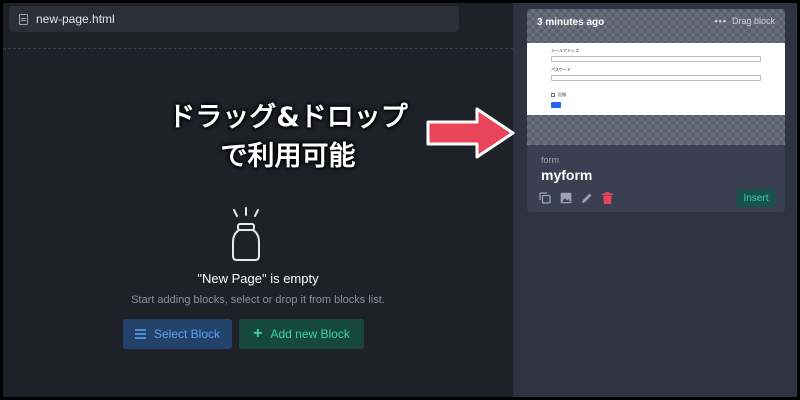 The image size is (800, 400). Describe the element at coordinates (234, 19) in the screenshot. I see `file-tab: new-page.html` at that location.